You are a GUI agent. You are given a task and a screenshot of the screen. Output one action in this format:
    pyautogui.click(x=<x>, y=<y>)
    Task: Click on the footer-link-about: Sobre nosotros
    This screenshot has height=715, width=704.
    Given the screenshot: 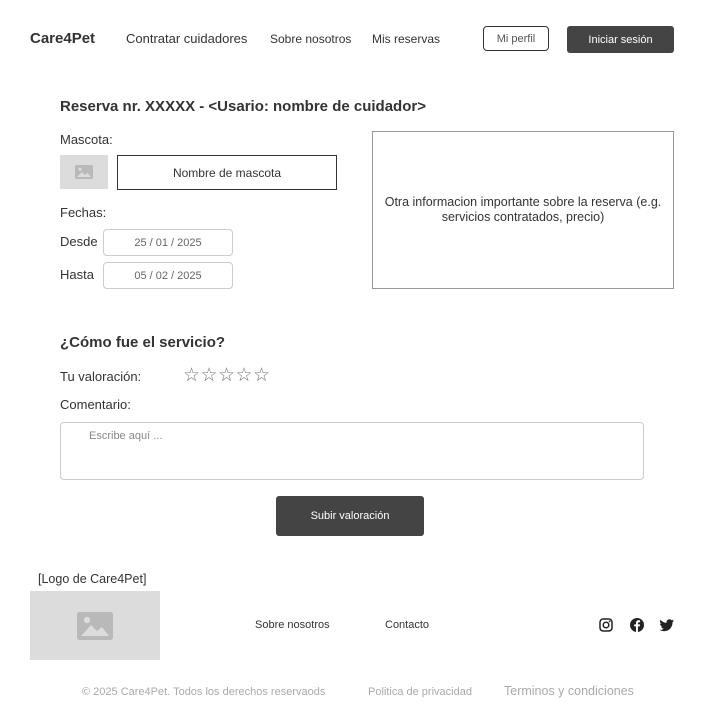 What is the action you would take?
    pyautogui.click(x=292, y=625)
    